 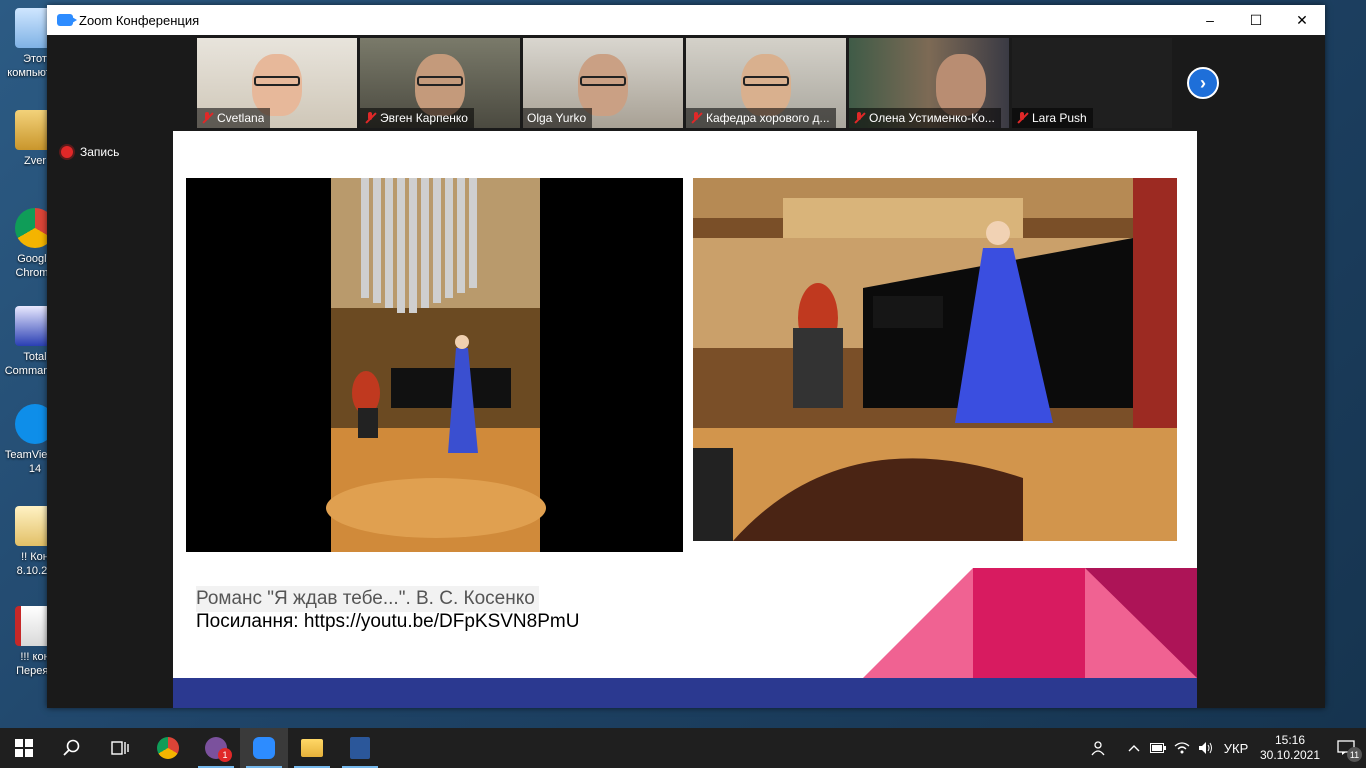 I want to click on window-controls: – ☐ ✕, so click(x=1256, y=20).